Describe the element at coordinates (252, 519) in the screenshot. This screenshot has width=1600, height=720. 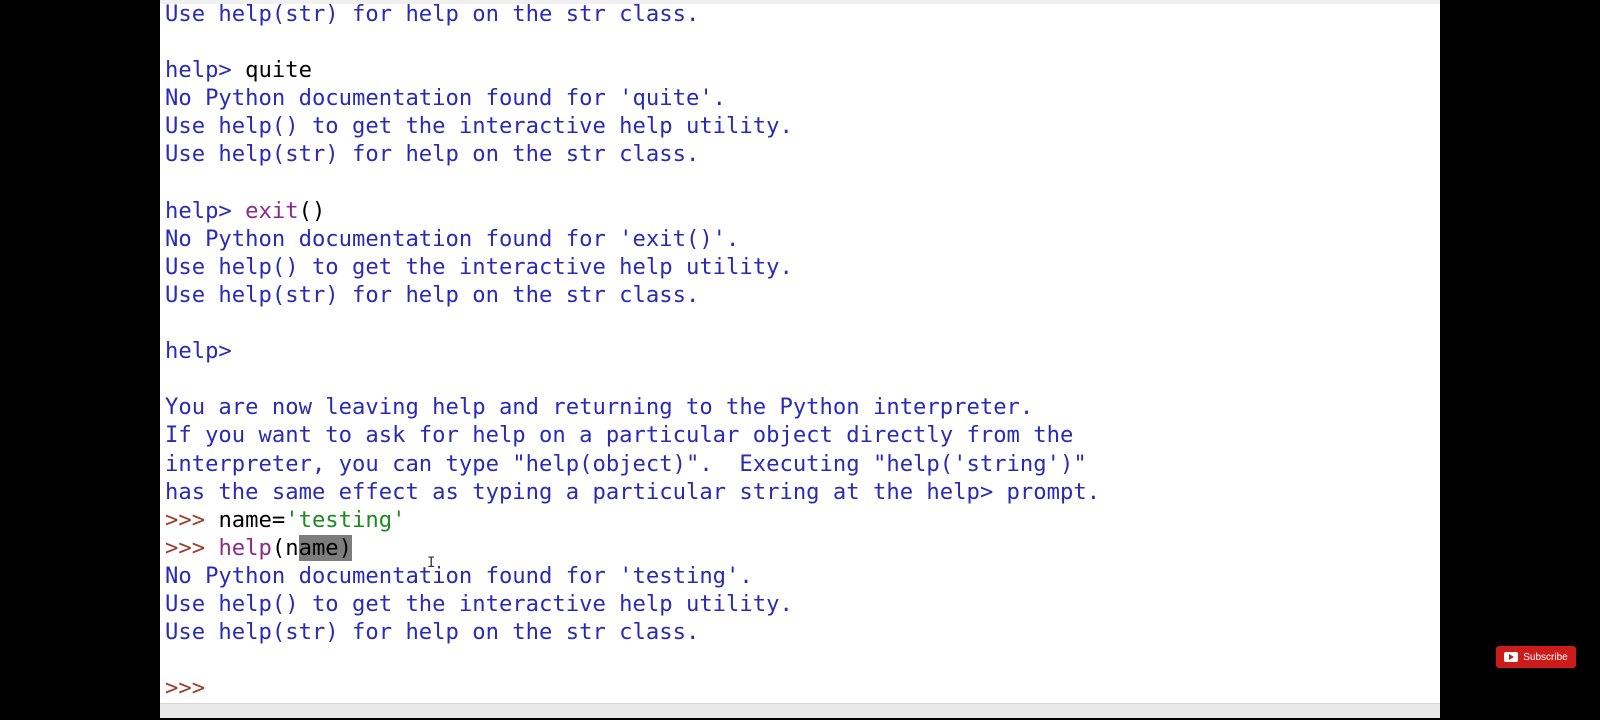
I see `console-input-text: name=` at that location.